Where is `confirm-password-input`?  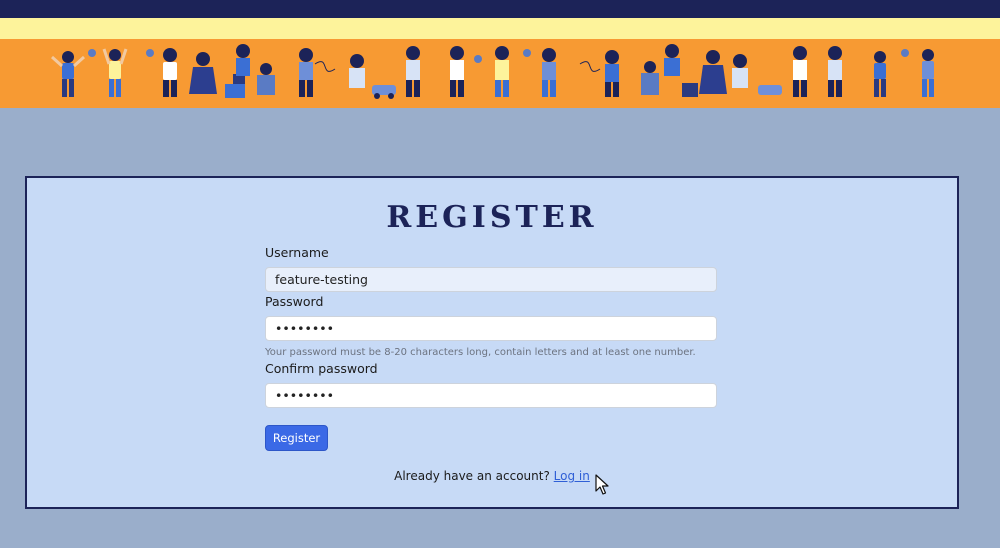 confirm-password-input is located at coordinates (491, 395).